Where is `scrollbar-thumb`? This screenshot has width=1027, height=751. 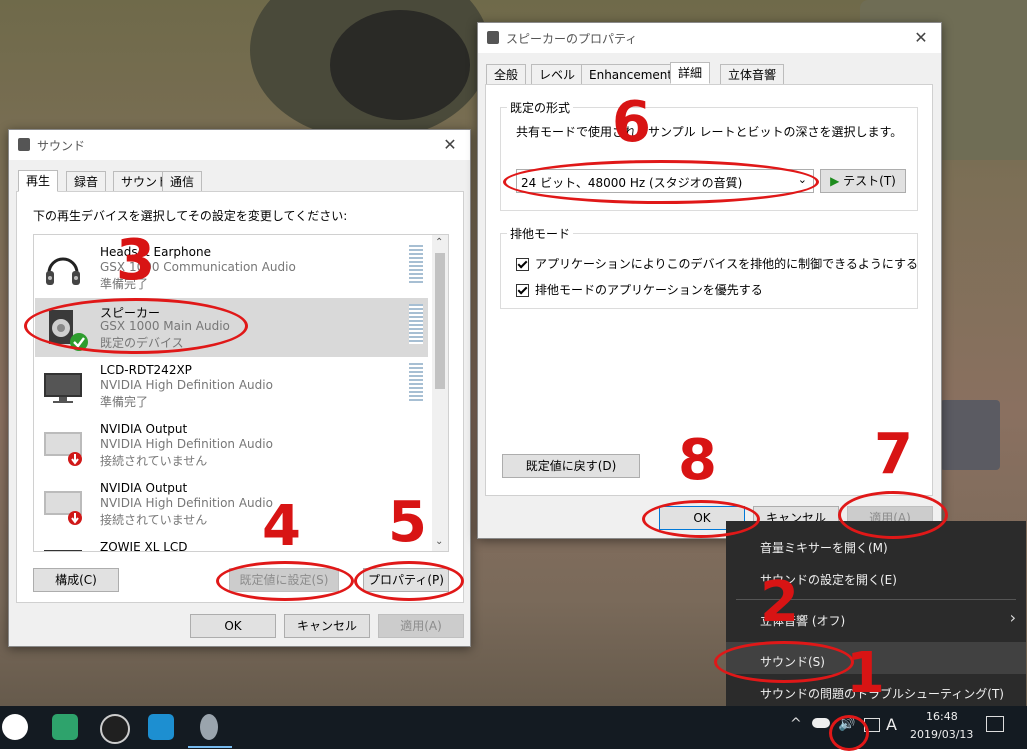
scrollbar-thumb is located at coordinates (440, 321).